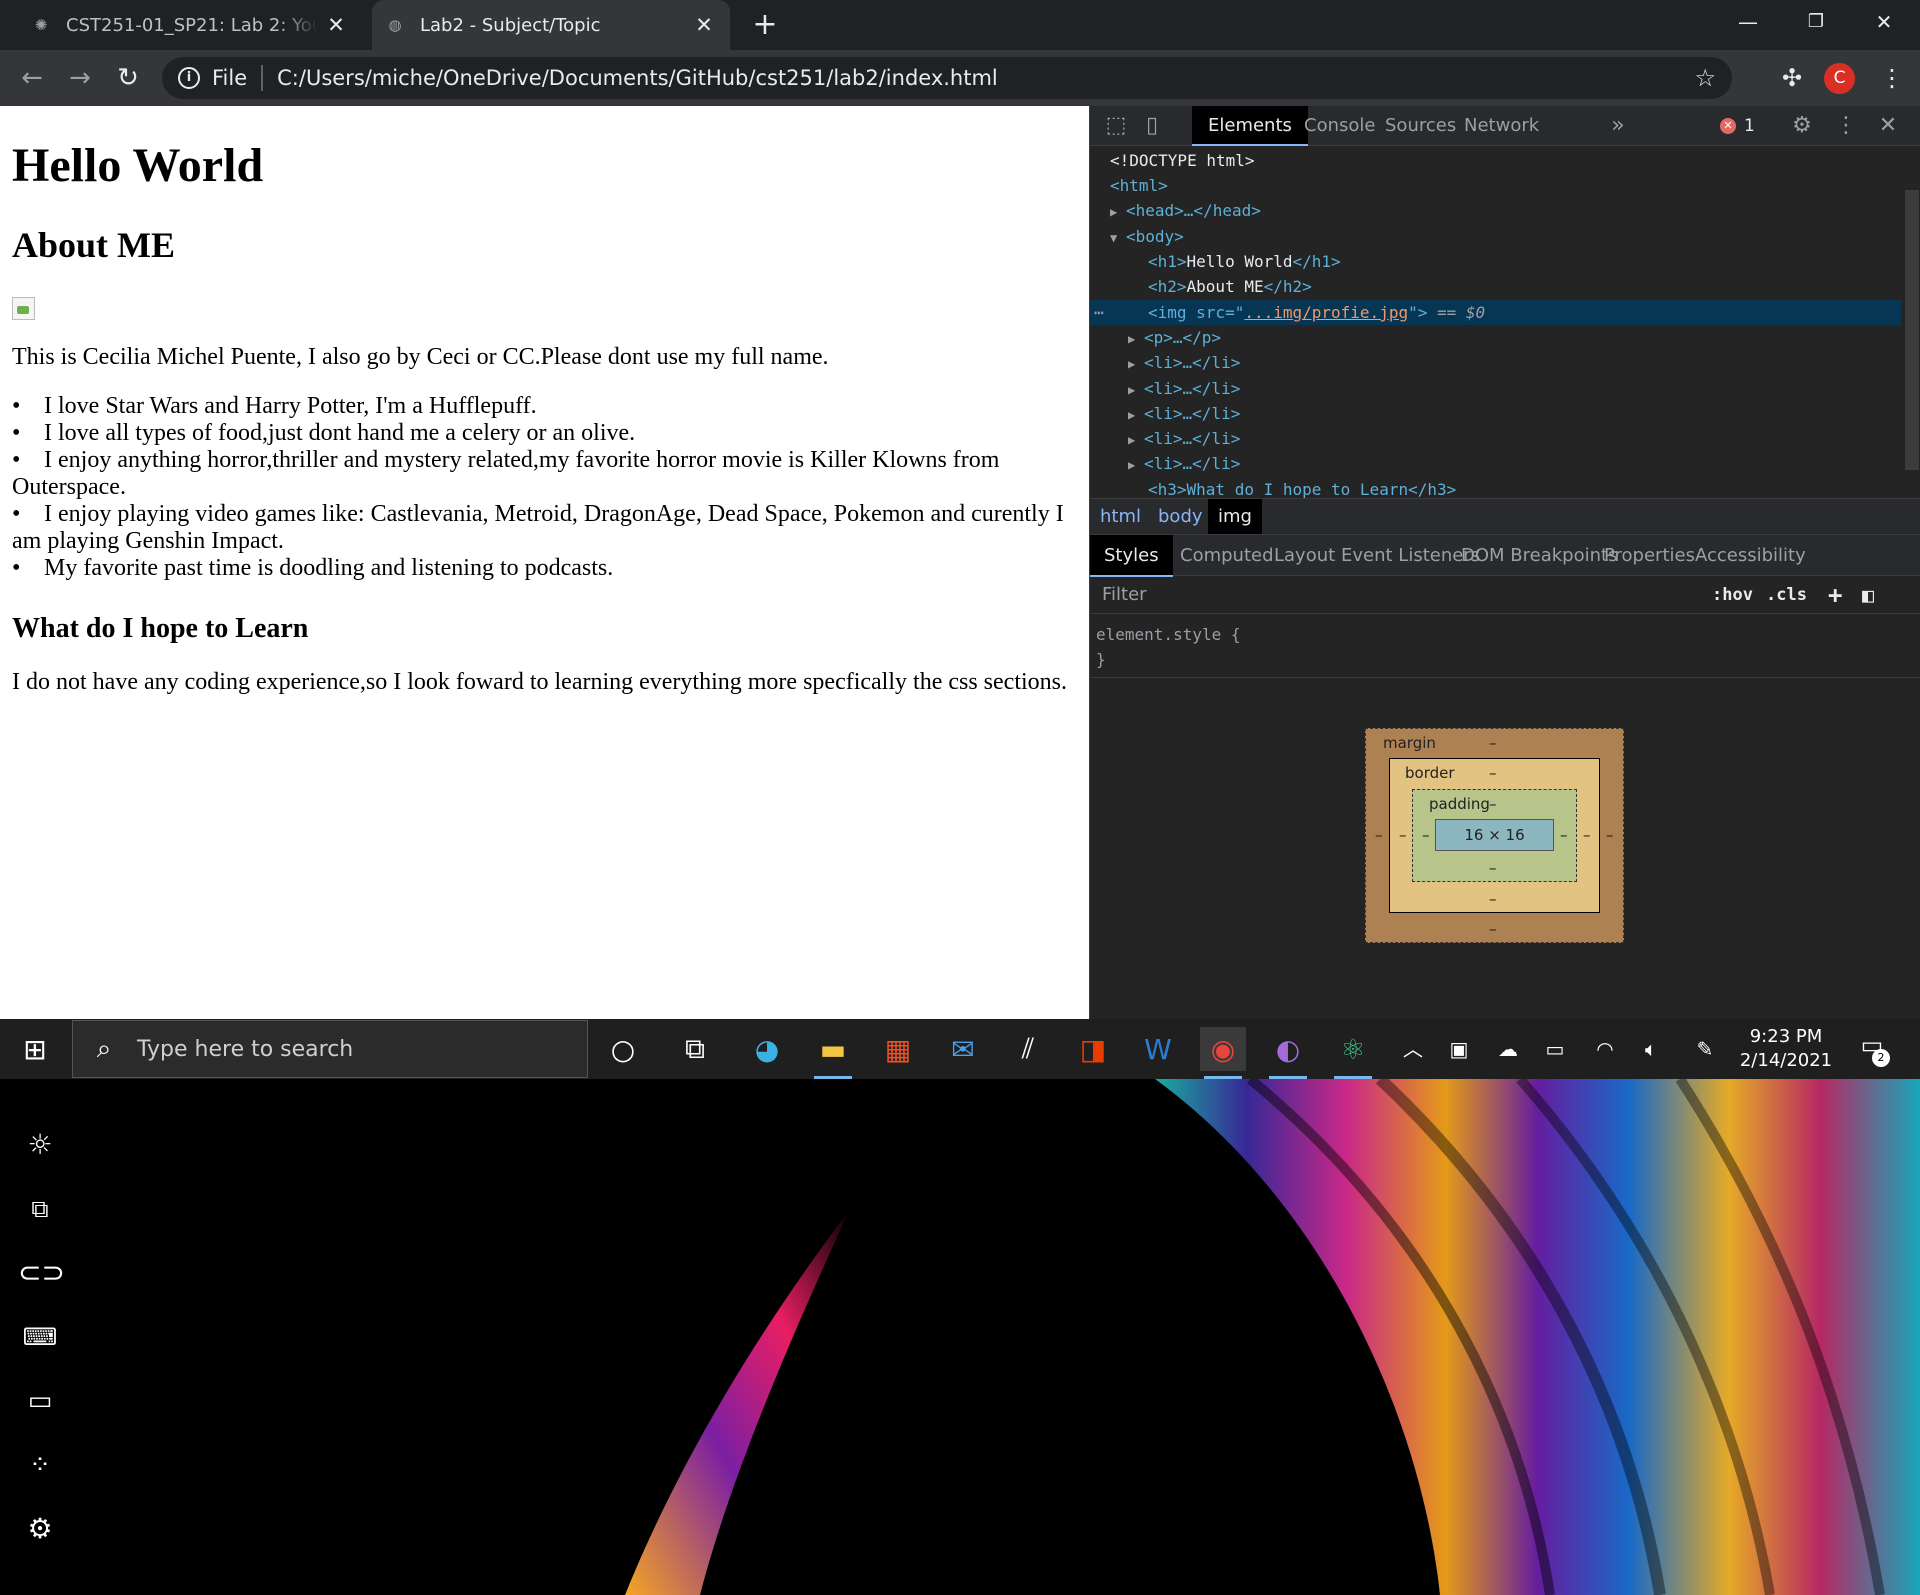 This screenshot has width=1920, height=1595. Describe the element at coordinates (262, 78) in the screenshot. I see `divider` at that location.